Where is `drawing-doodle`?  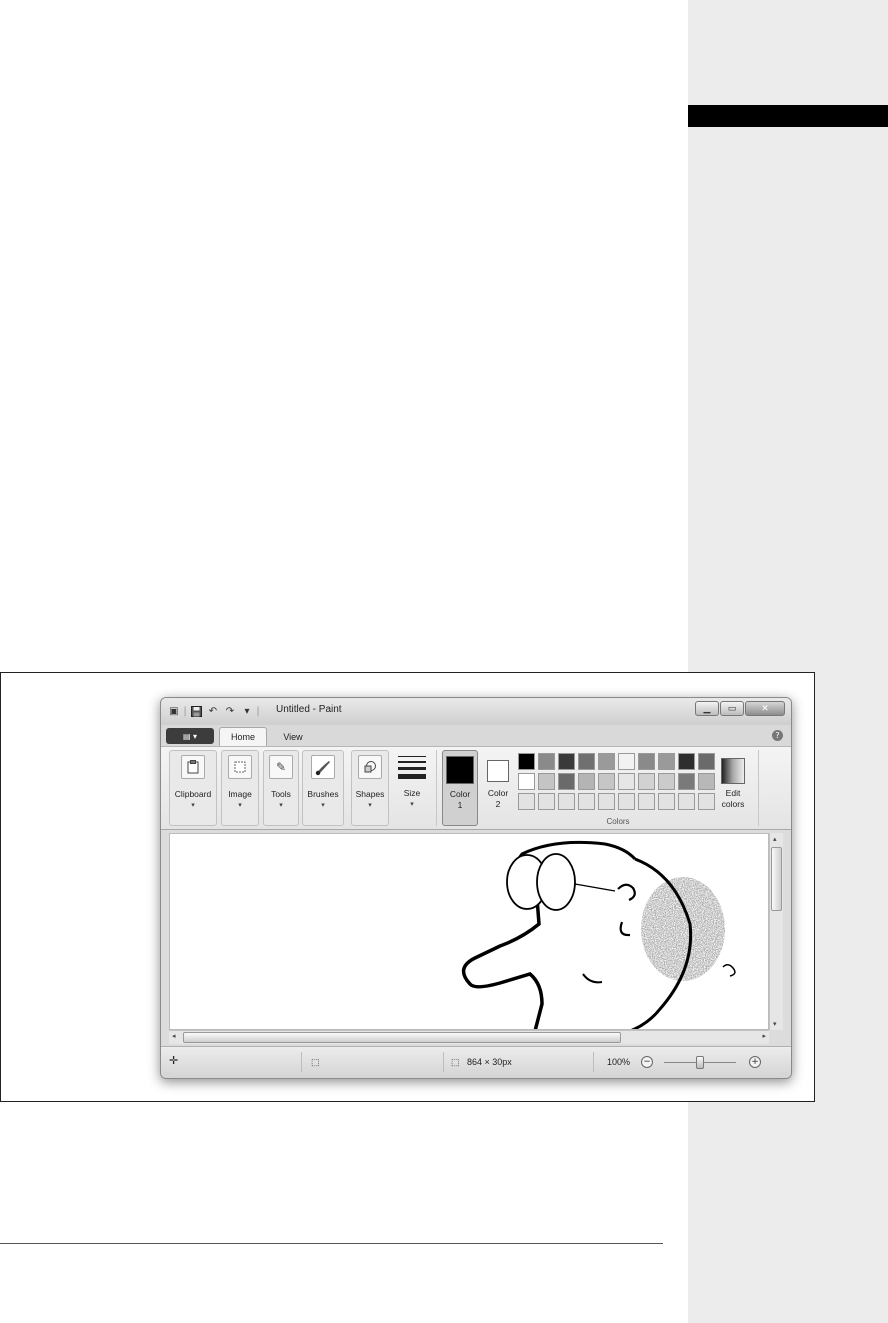
drawing-doodle is located at coordinates (598, 934).